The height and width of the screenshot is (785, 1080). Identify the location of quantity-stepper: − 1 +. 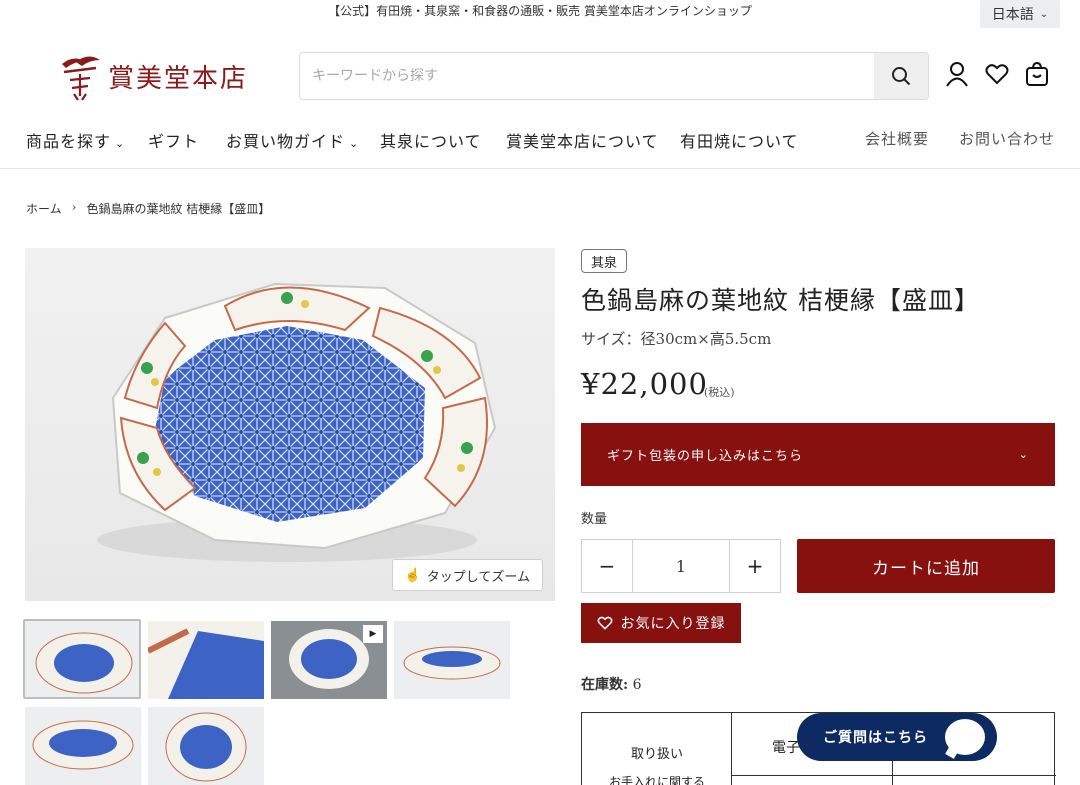
(681, 566).